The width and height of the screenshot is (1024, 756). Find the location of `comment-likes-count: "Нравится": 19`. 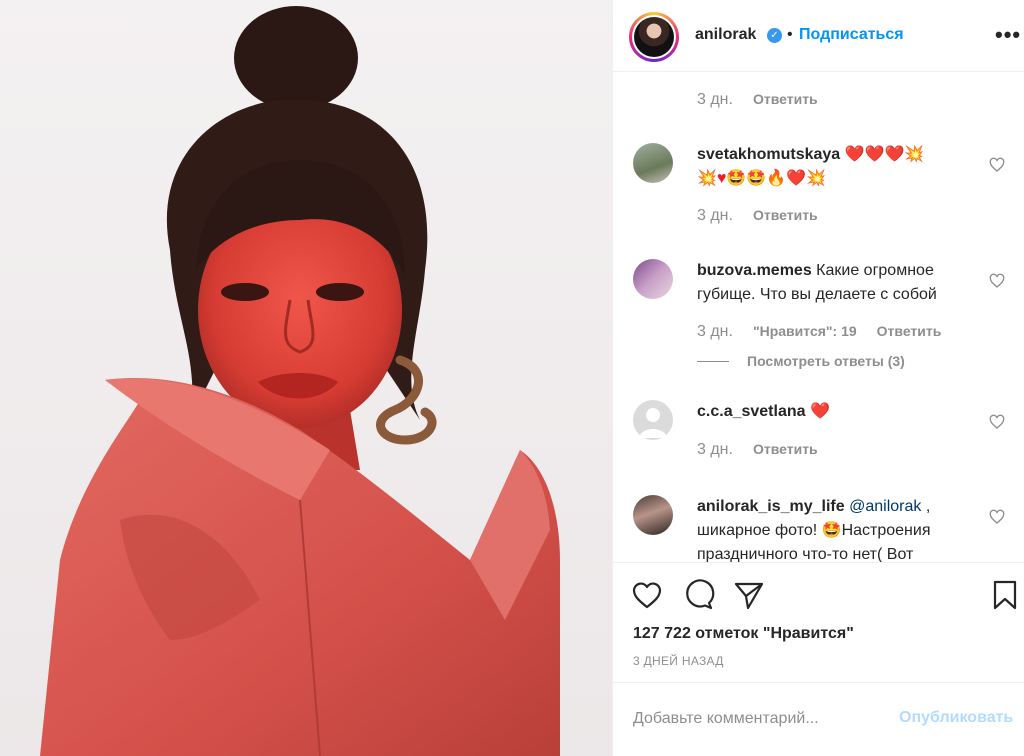

comment-likes-count: "Нравится": 19 is located at coordinates (805, 331).